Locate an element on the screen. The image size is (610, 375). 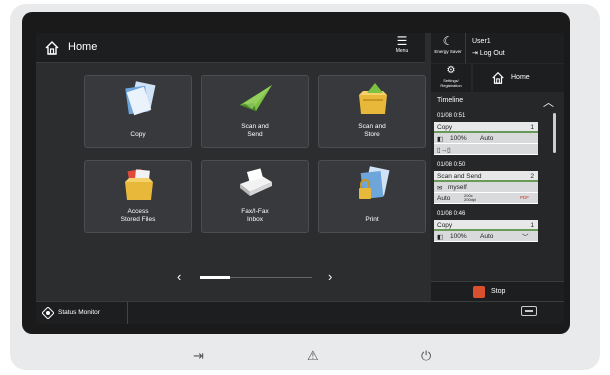
job-name-row: Scan and Send 2 is located at coordinates (486, 176).